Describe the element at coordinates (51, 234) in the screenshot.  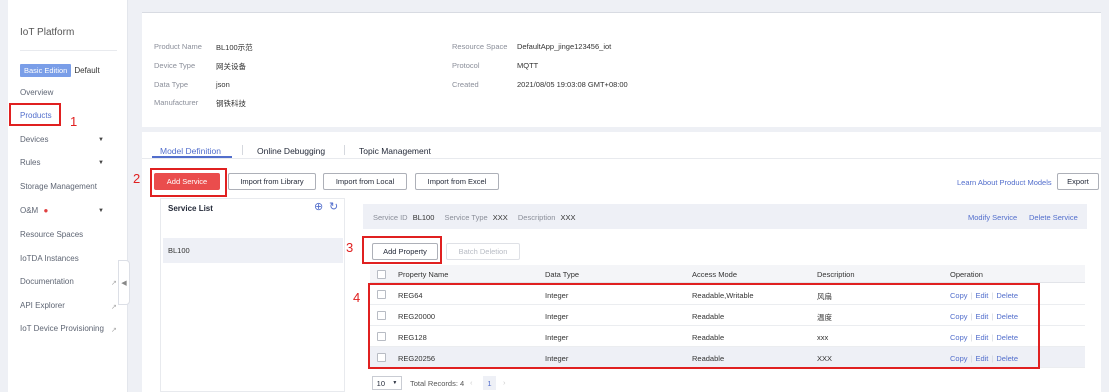
I see `sidebar-item-resource-spaces: Resource Spaces` at that location.